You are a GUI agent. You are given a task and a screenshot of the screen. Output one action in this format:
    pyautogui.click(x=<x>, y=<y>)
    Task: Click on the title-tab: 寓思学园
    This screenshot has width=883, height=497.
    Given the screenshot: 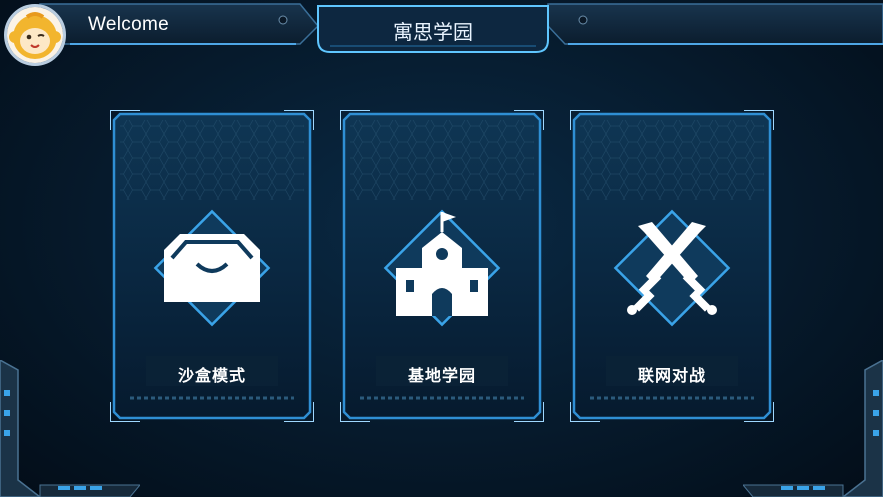 What is the action you would take?
    pyautogui.click(x=433, y=30)
    